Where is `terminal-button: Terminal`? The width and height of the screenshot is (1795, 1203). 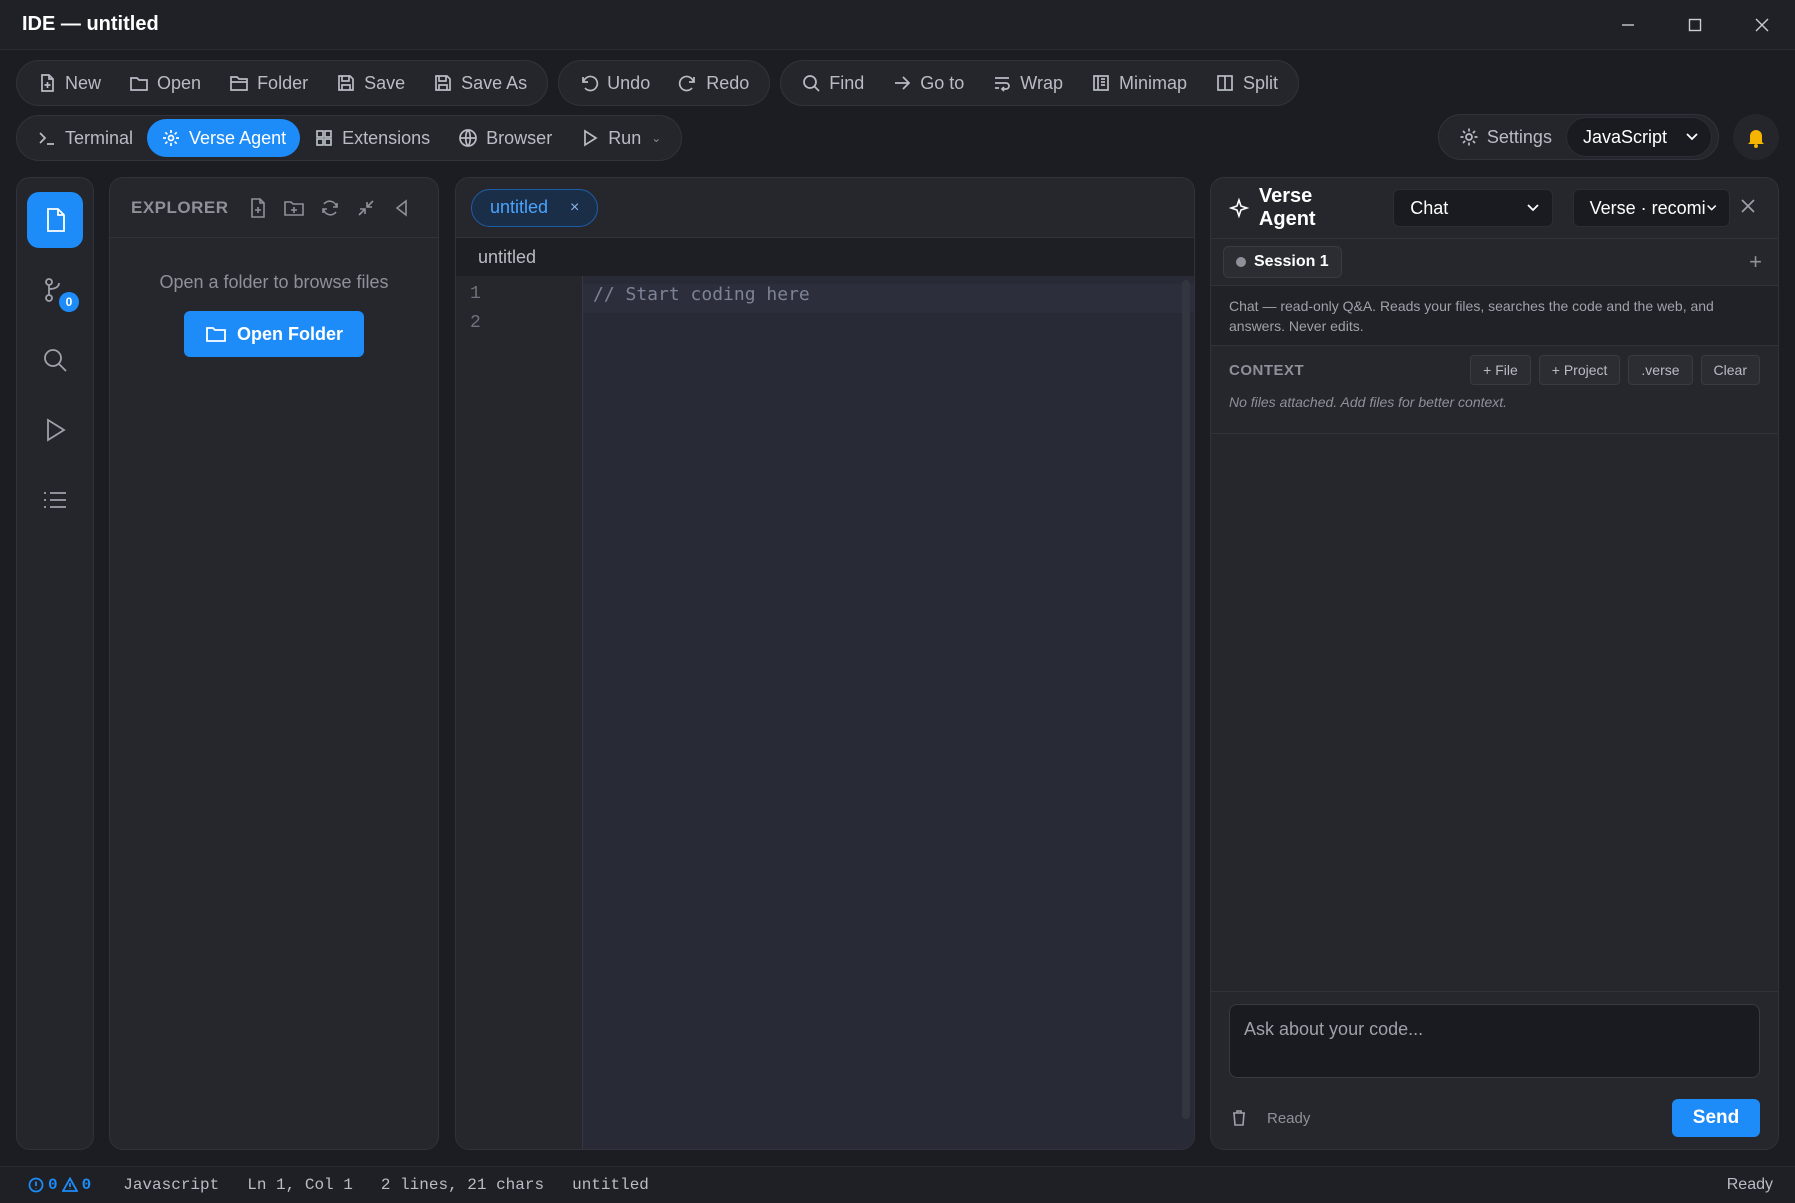 terminal-button: Terminal is located at coordinates (85, 138).